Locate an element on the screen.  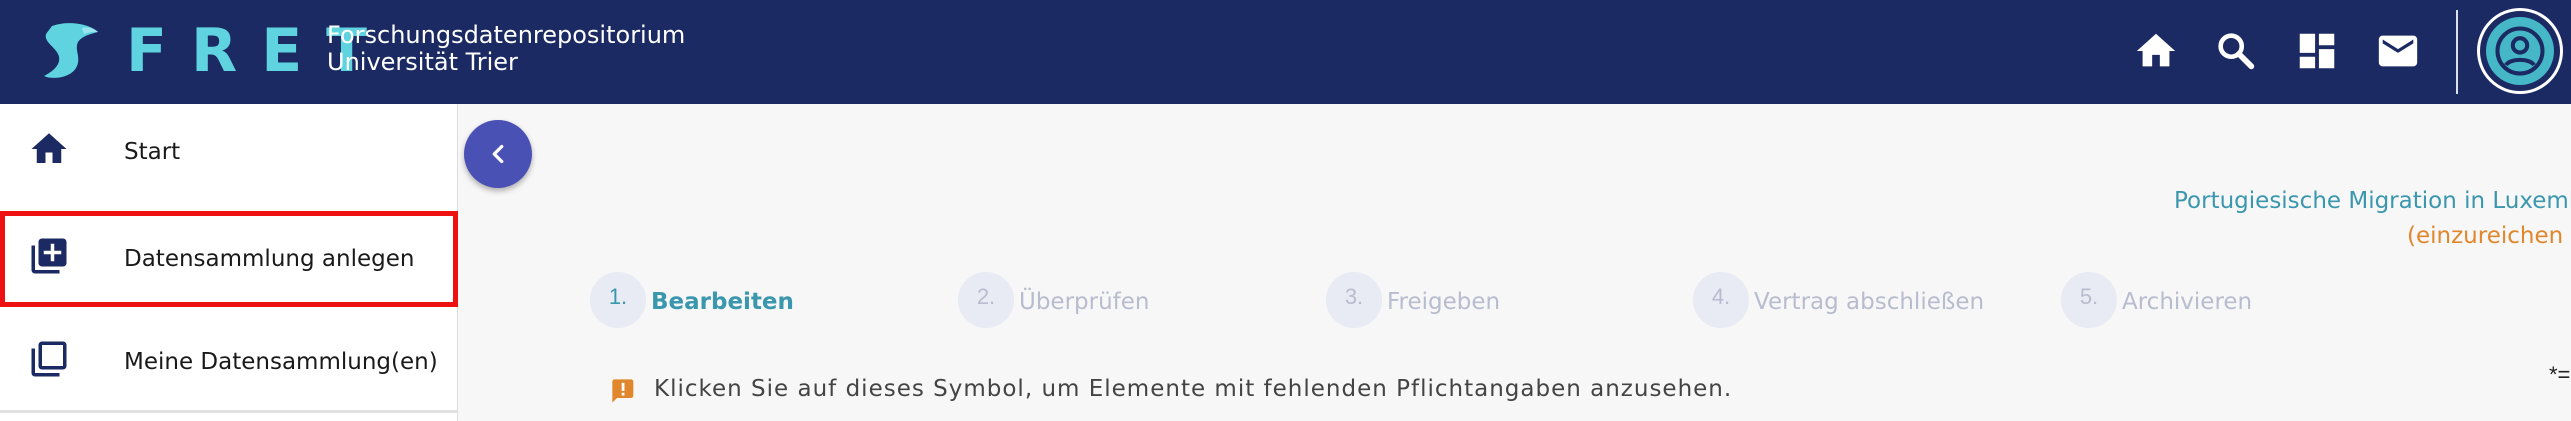
collection-status: (einzureichen b is located at coordinates (2489, 236).